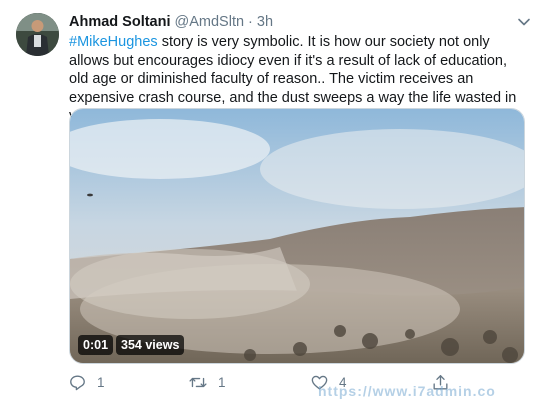 The image size is (550, 406). I want to click on author-handle: @AmdSltn, so click(210, 22).